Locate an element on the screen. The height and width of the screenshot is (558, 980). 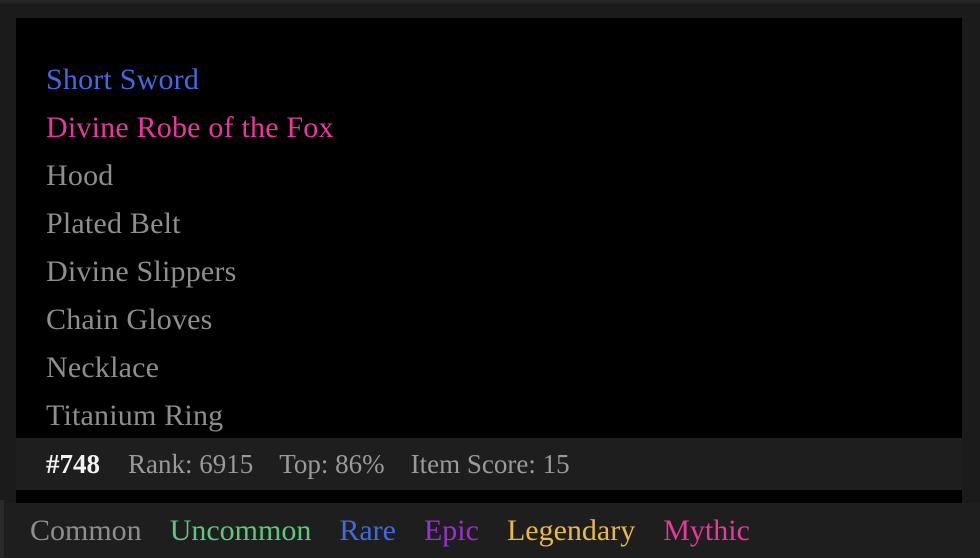
legend-item-mythic: Mythic is located at coordinates (706, 531).